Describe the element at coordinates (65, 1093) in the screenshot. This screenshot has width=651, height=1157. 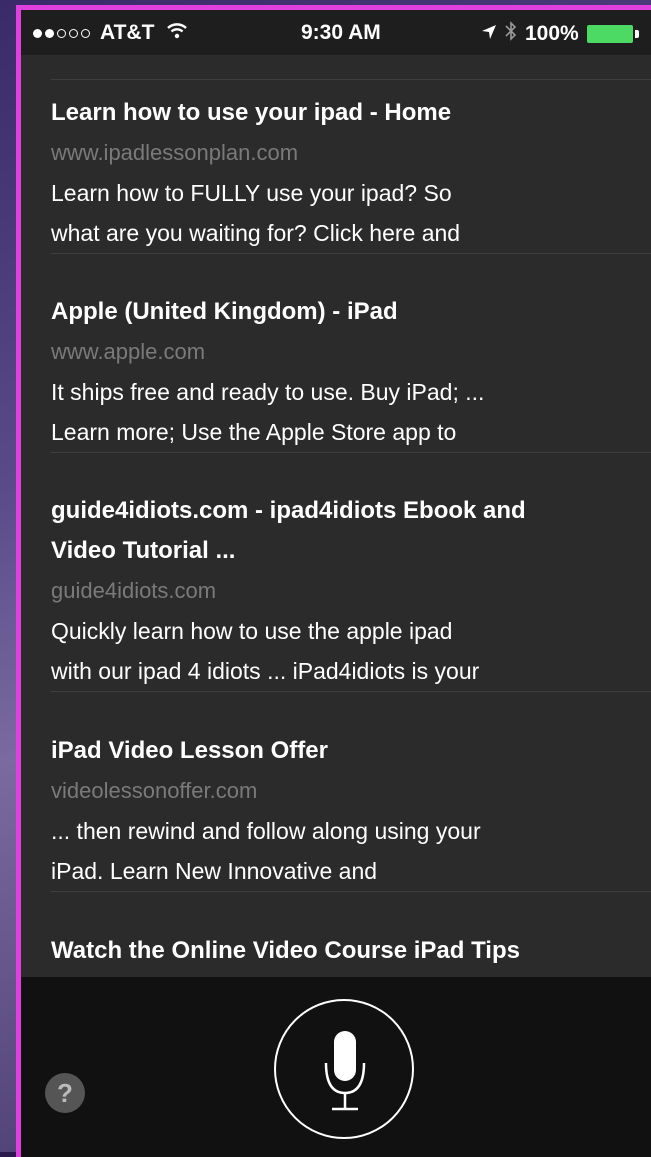
I see `help-button: ?` at that location.